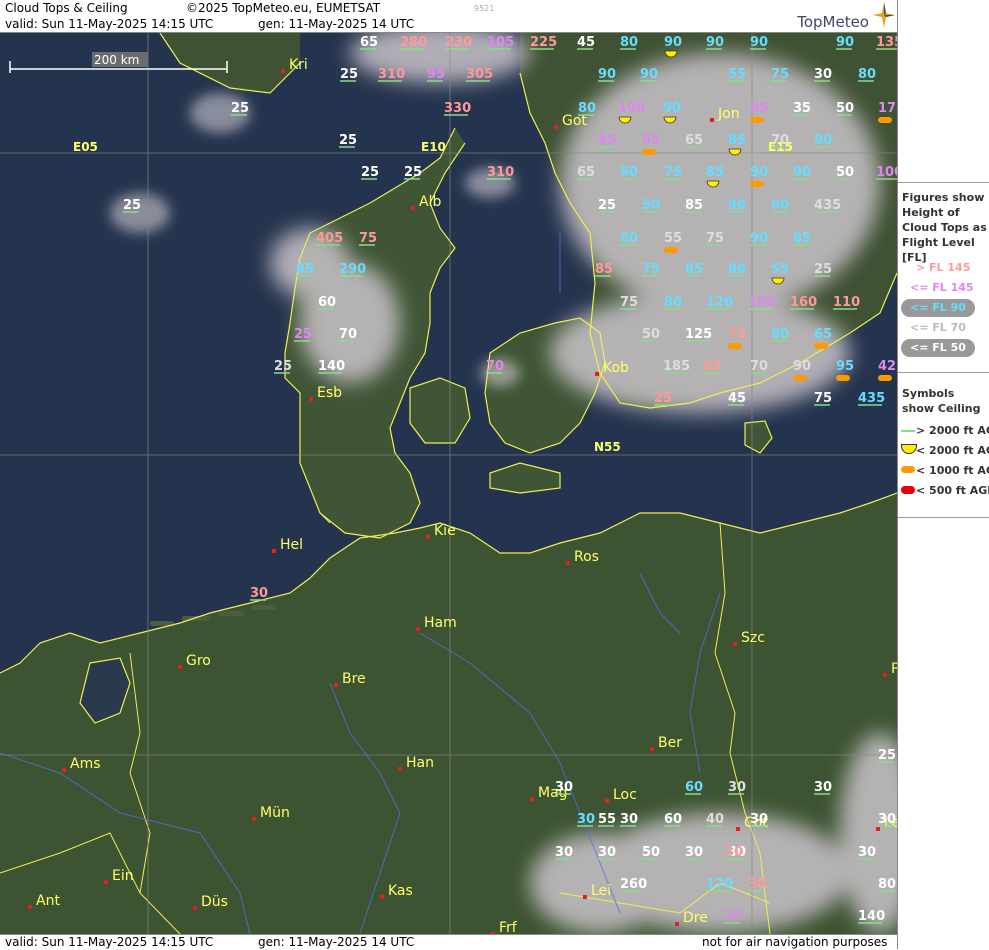  What do you see at coordinates (458, 42) in the screenshot?
I see `cloud-top-value: 230` at bounding box center [458, 42].